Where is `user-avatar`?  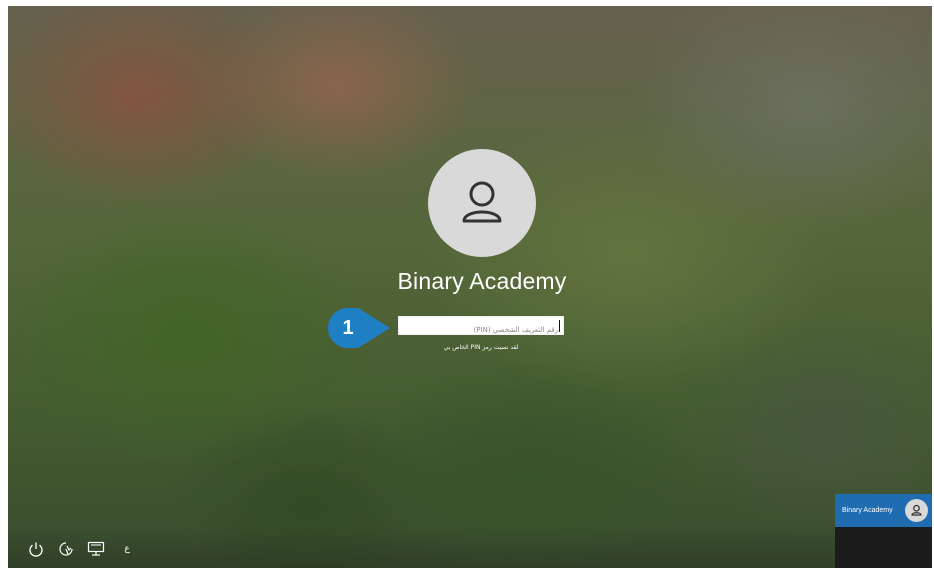 user-avatar is located at coordinates (482, 203).